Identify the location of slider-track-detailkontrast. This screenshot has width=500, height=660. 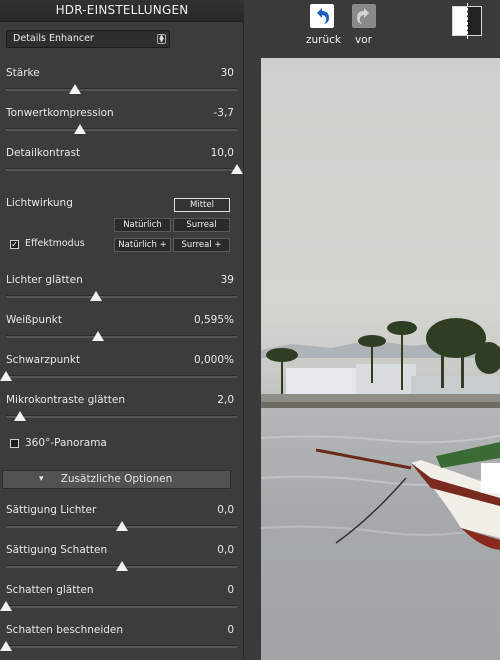
(121, 169).